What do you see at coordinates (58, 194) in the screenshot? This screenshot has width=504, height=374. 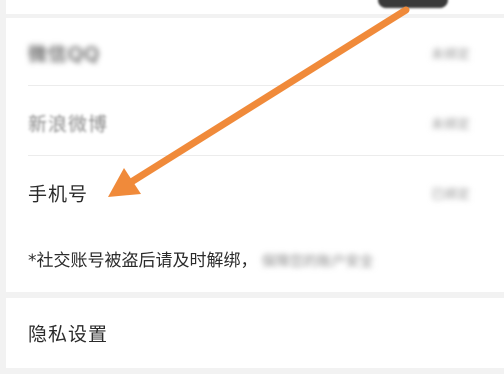 I see `phone-label: 手机号` at bounding box center [58, 194].